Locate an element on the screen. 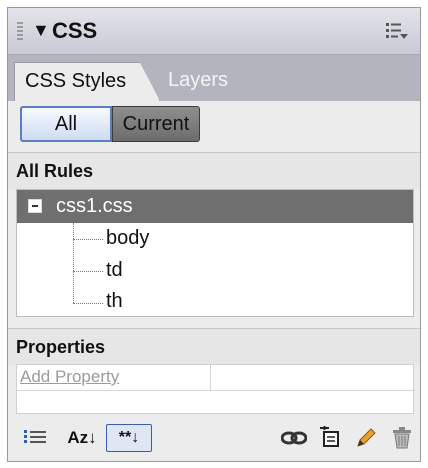  panel-title: CSS is located at coordinates (75, 30).